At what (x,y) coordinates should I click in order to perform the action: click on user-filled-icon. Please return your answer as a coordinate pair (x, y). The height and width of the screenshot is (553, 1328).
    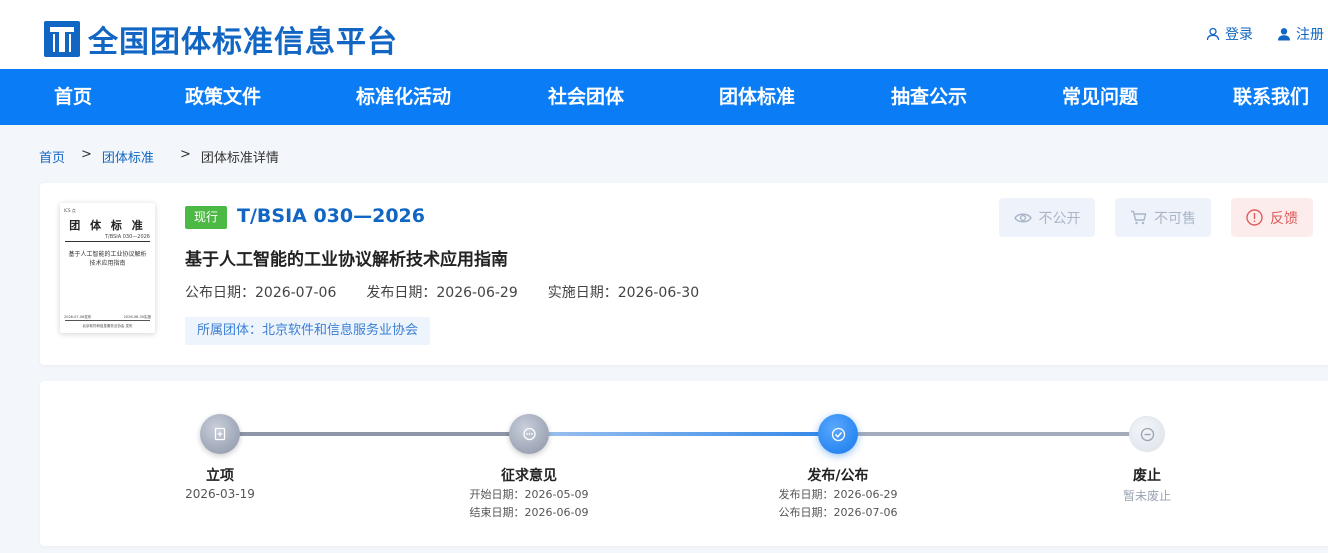
    Looking at the image, I should click on (1284, 34).